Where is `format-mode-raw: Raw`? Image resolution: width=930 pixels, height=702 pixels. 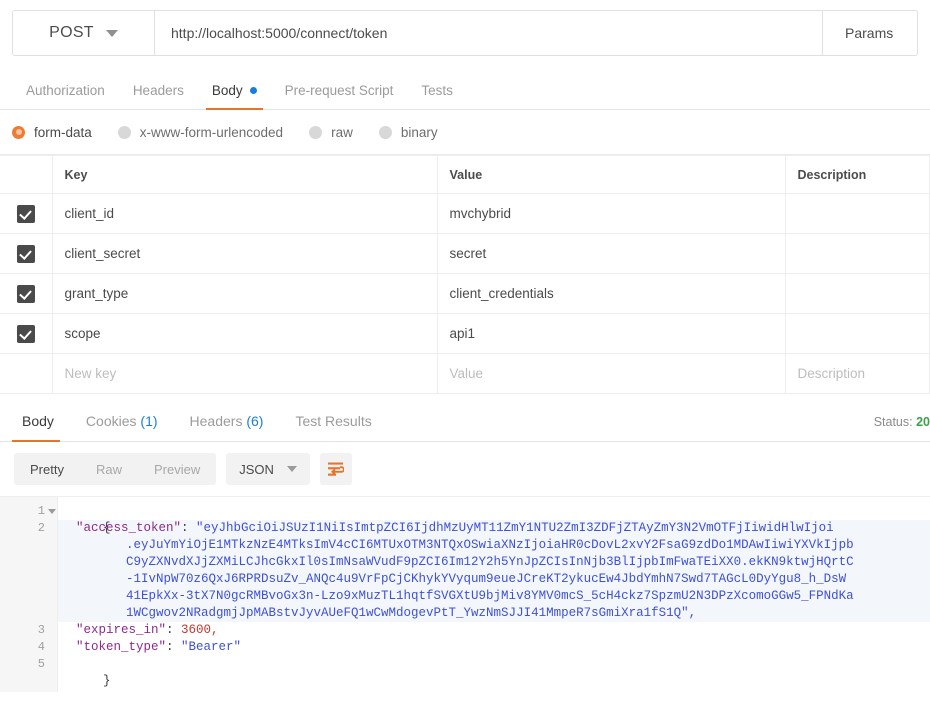
format-mode-raw: Raw is located at coordinates (109, 469).